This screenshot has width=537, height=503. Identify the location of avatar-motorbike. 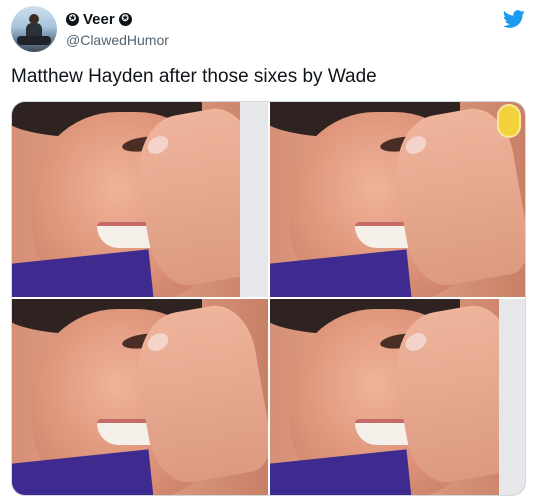
(34, 40).